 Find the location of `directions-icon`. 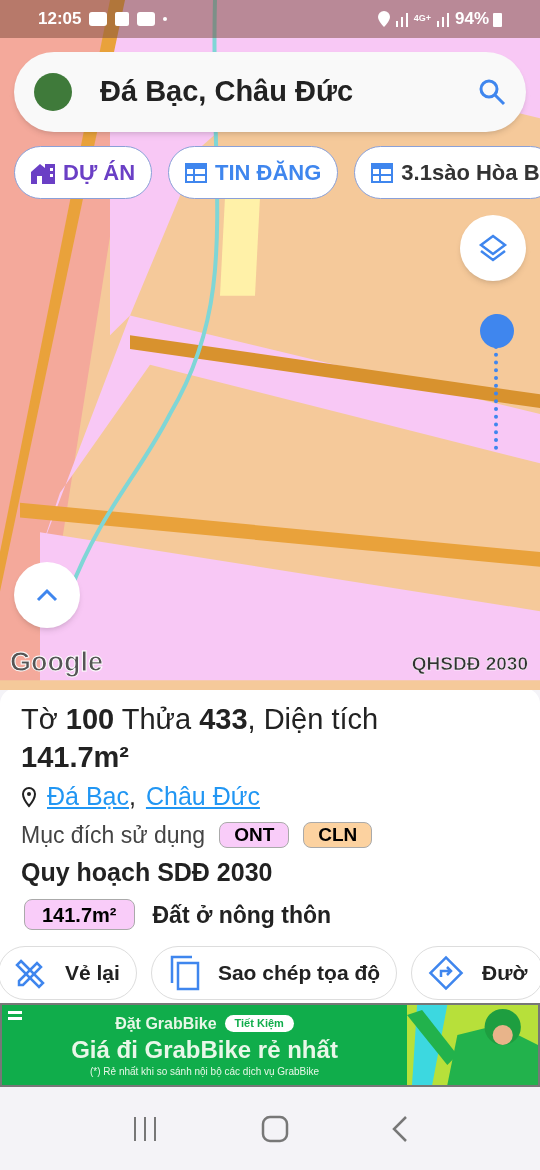

directions-icon is located at coordinates (446, 973).